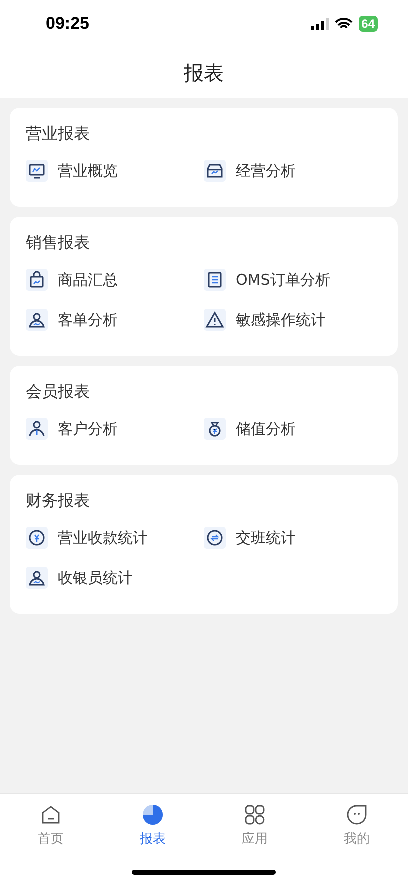 The height and width of the screenshot is (883, 408). Describe the element at coordinates (215, 320) in the screenshot. I see `warning-icon` at that location.